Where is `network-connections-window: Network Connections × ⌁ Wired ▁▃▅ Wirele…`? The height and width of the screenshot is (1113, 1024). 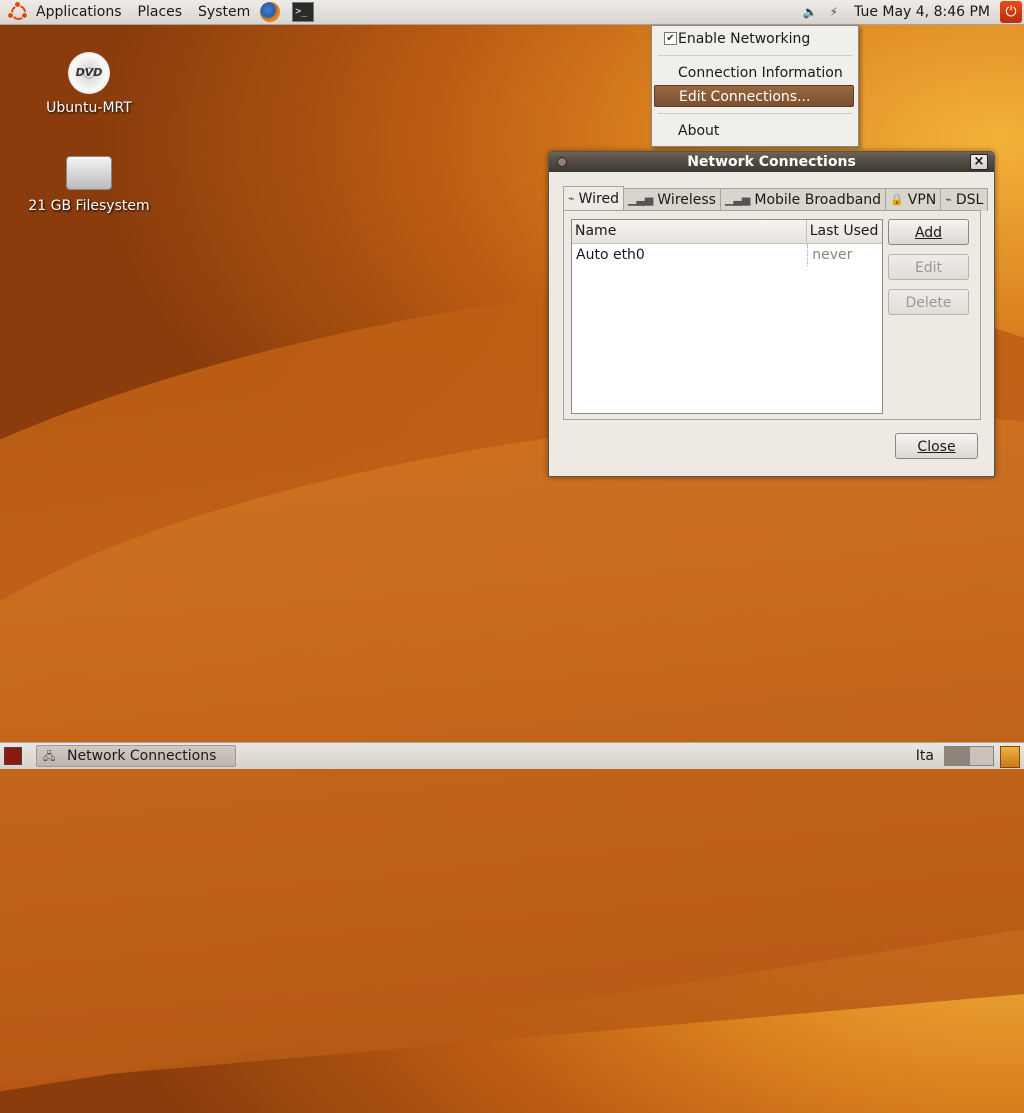
network-connections-window: Network Connections × ⌁ Wired ▁▃▅ Wirele… is located at coordinates (771, 314).